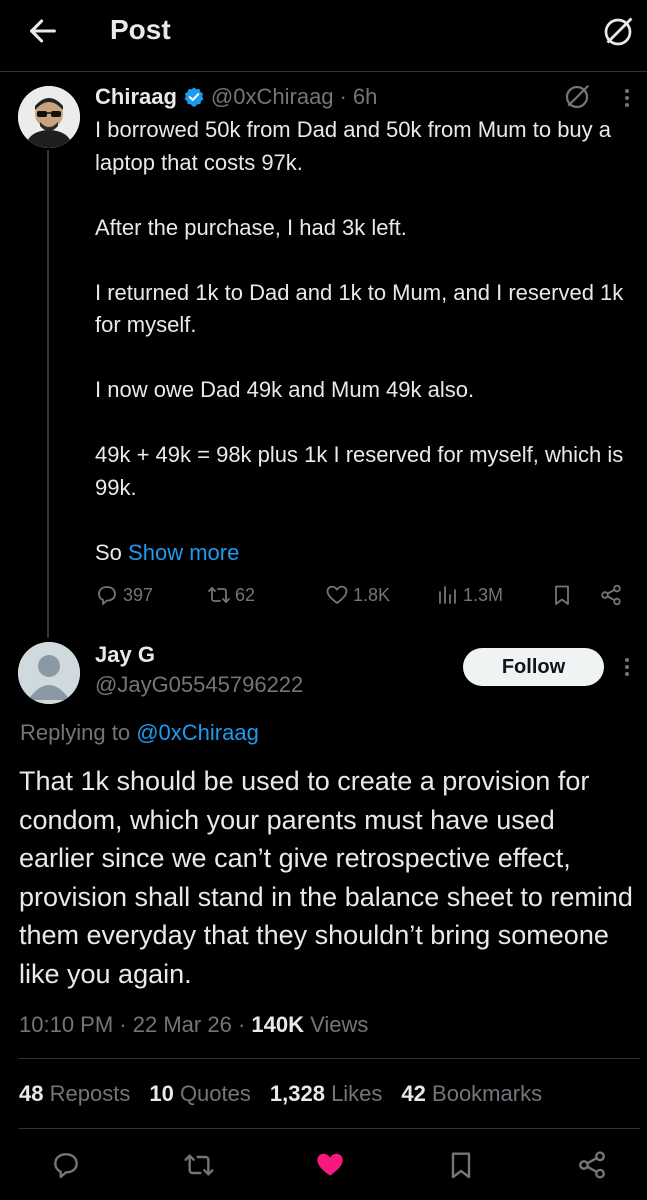 Image resolution: width=647 pixels, height=1200 pixels. What do you see at coordinates (194, 97) in the screenshot?
I see `verified-badge-icon` at bounding box center [194, 97].